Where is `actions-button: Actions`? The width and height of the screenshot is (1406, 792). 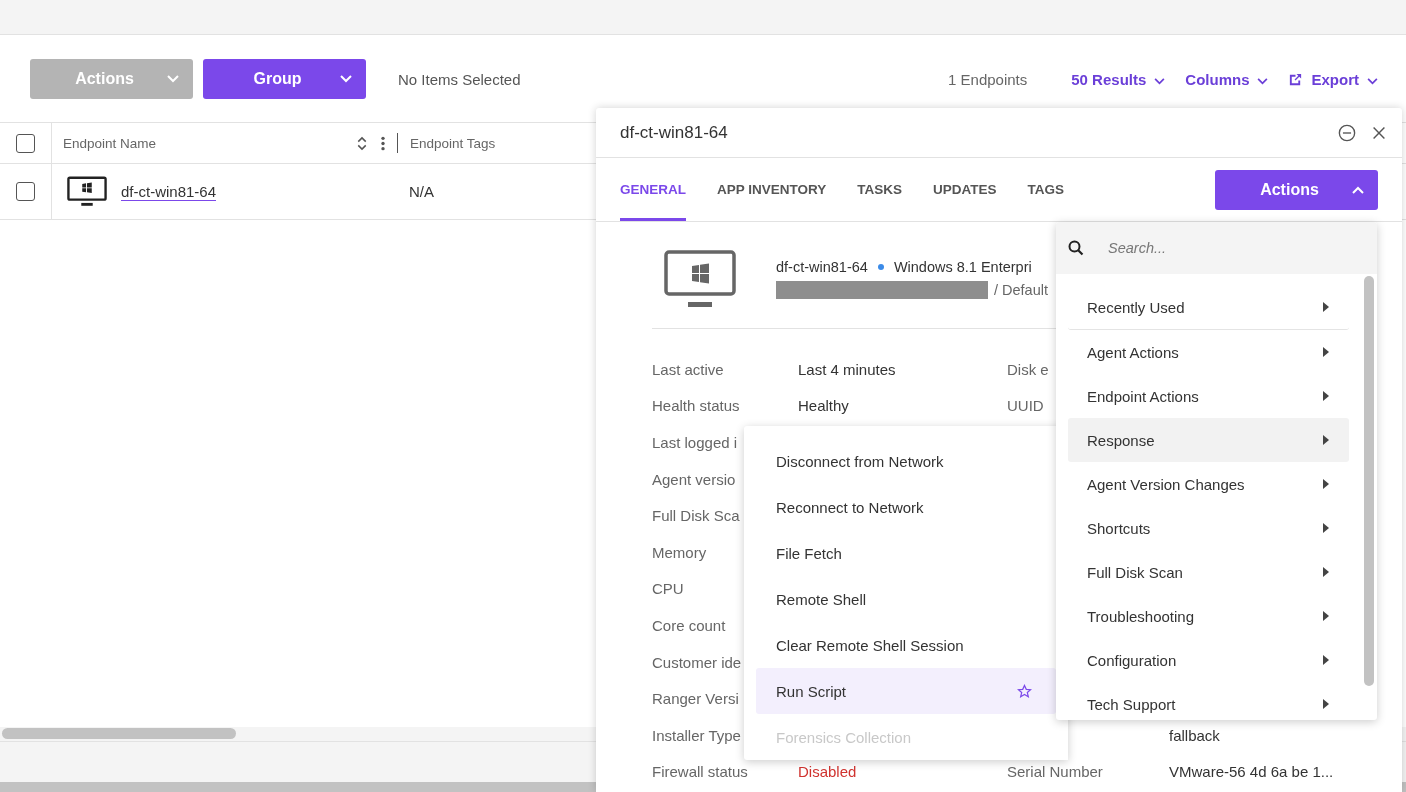
actions-button: Actions is located at coordinates (1296, 189).